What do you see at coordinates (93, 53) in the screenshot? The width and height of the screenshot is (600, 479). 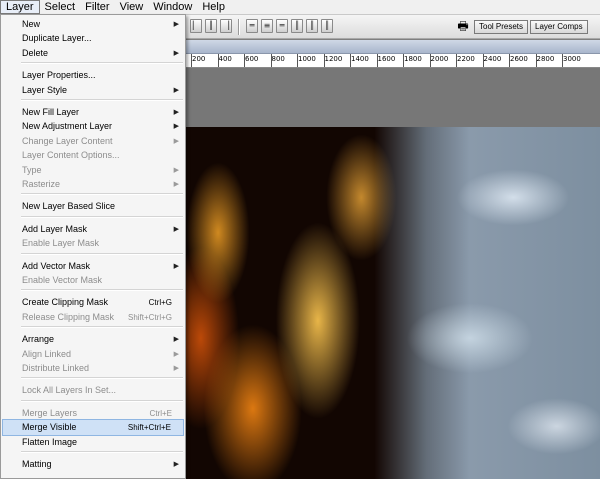 I see `menu-item-delete: Delete ▶` at bounding box center [93, 53].